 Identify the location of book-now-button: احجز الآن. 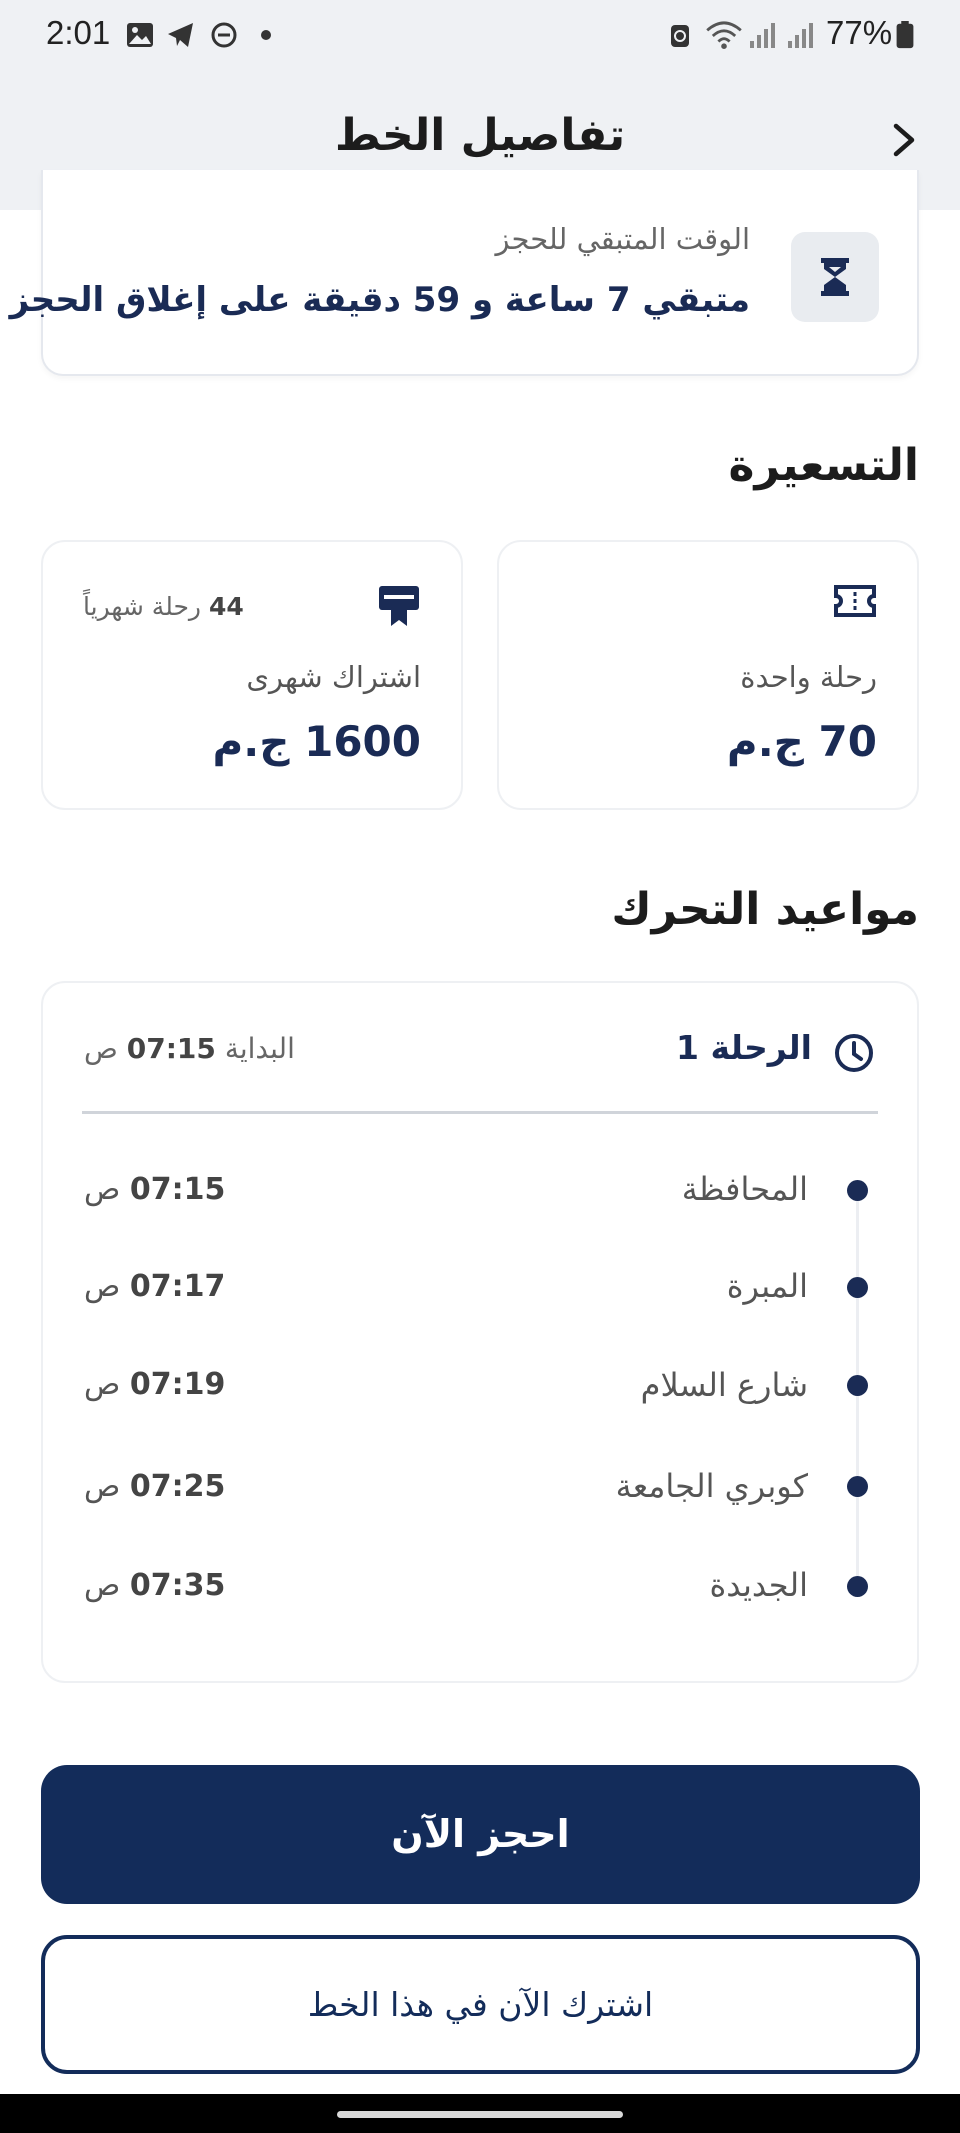
(480, 1834).